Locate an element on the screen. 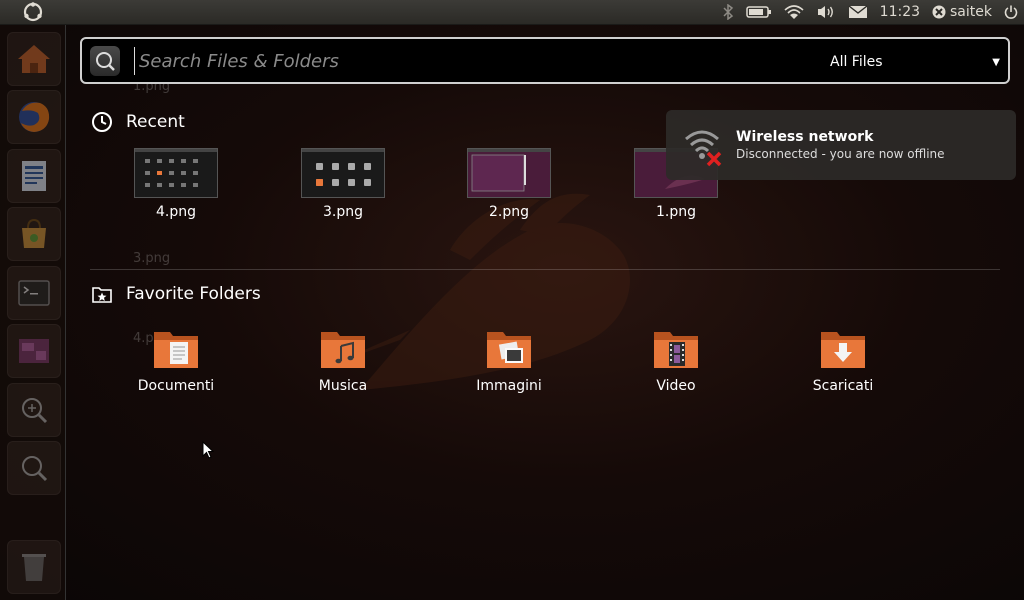 The width and height of the screenshot is (1024, 600). launcher-item-workspaces is located at coordinates (34, 351).